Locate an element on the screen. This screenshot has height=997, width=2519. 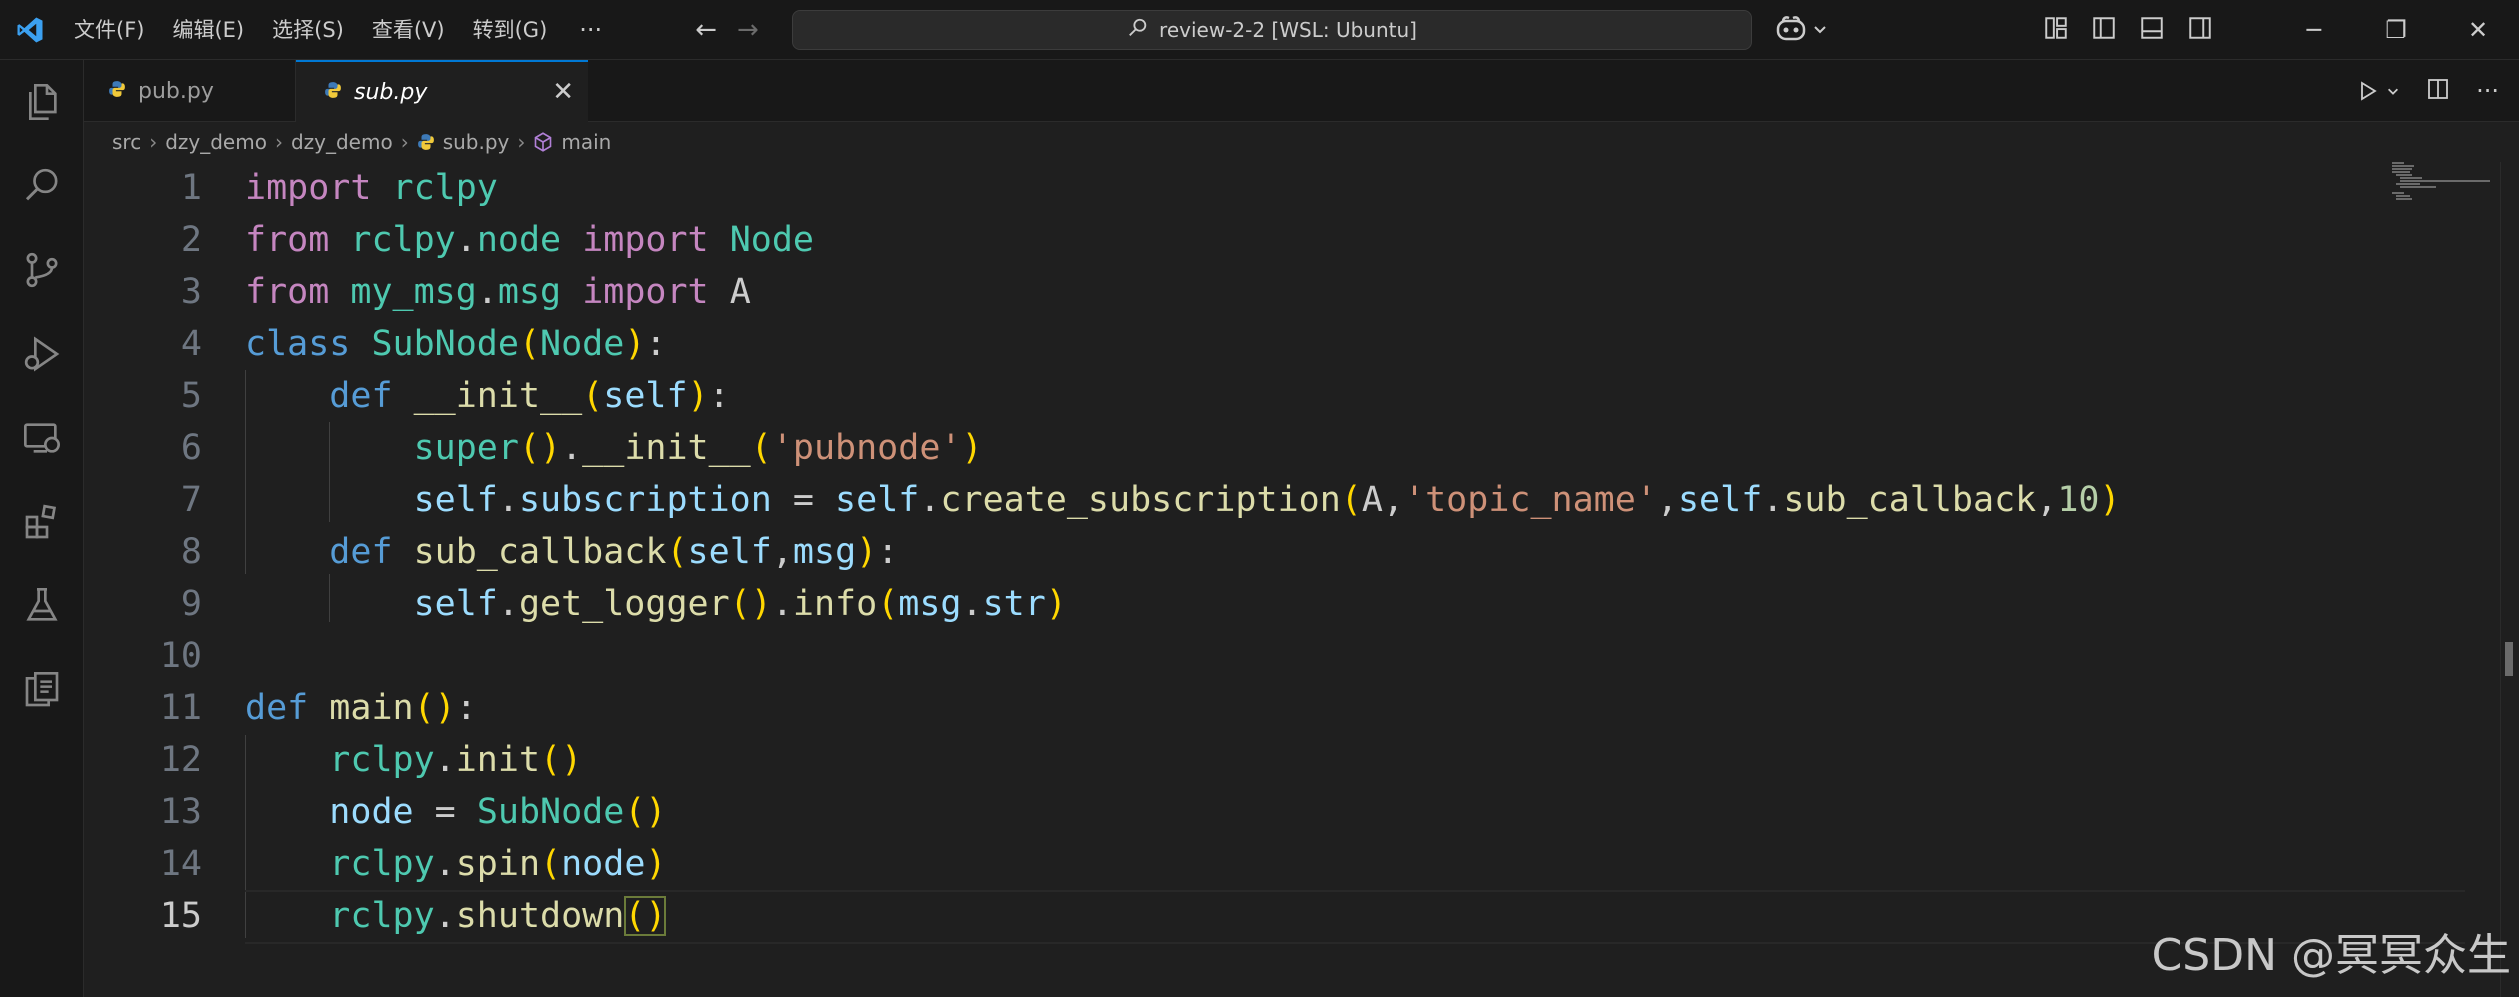
customize-layout-icon is located at coordinates (2056, 30).